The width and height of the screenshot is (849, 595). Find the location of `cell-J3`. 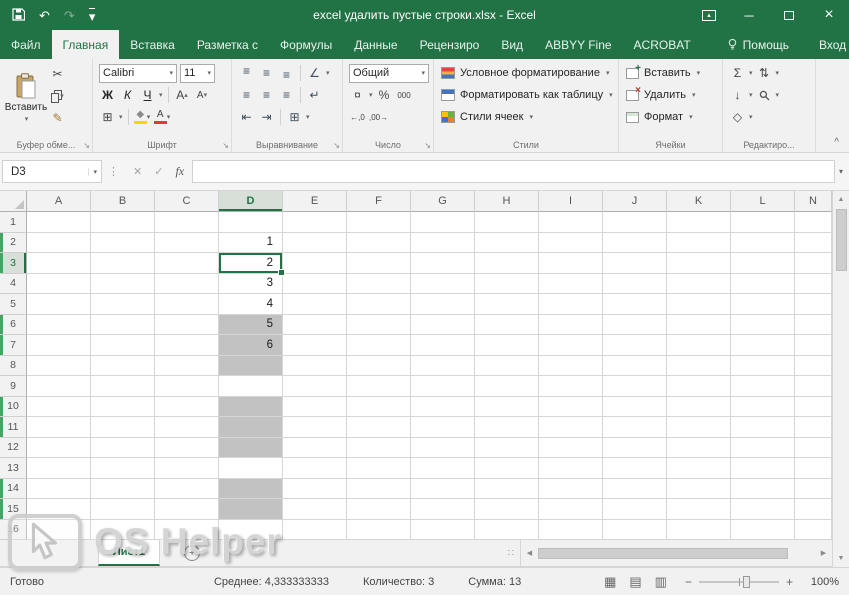

cell-J3 is located at coordinates (635, 263).